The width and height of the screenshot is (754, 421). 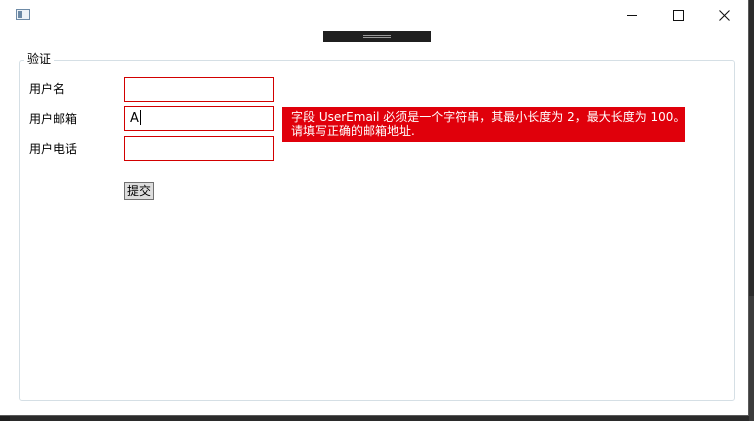 I want to click on username-input, so click(x=199, y=89).